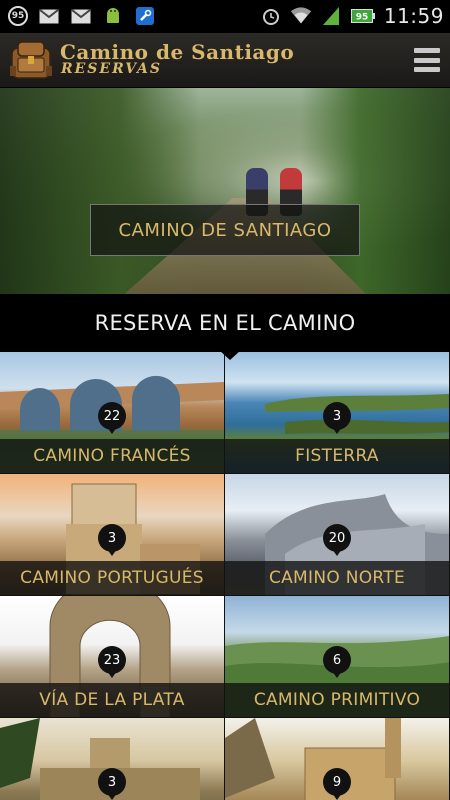  I want to click on section-title: RESERVA EN EL CAMINO, so click(225, 323).